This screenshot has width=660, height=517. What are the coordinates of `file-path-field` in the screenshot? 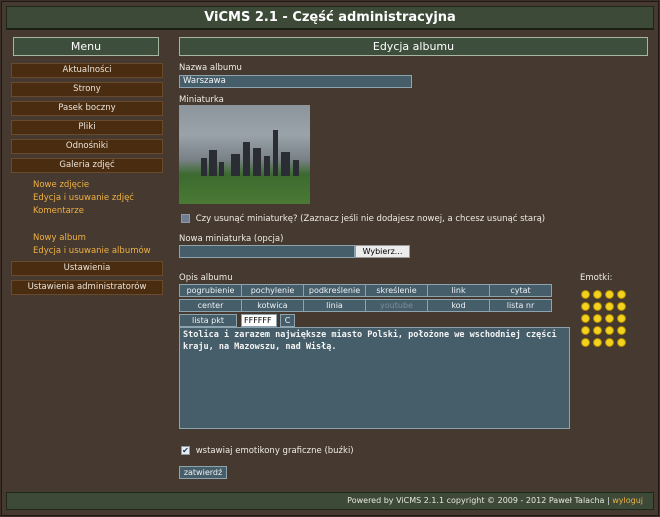 It's located at (267, 251).